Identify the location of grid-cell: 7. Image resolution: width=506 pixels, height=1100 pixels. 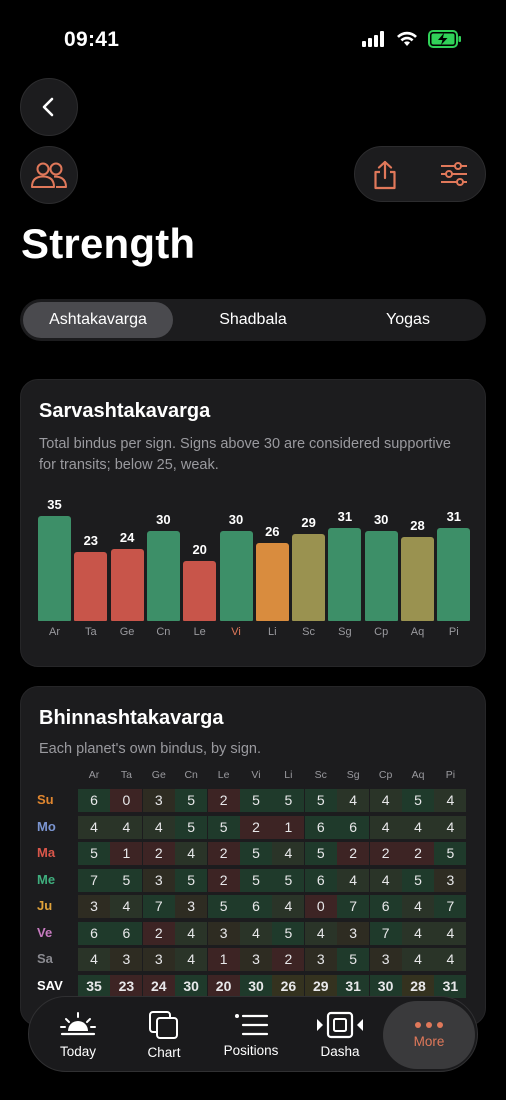
(450, 906).